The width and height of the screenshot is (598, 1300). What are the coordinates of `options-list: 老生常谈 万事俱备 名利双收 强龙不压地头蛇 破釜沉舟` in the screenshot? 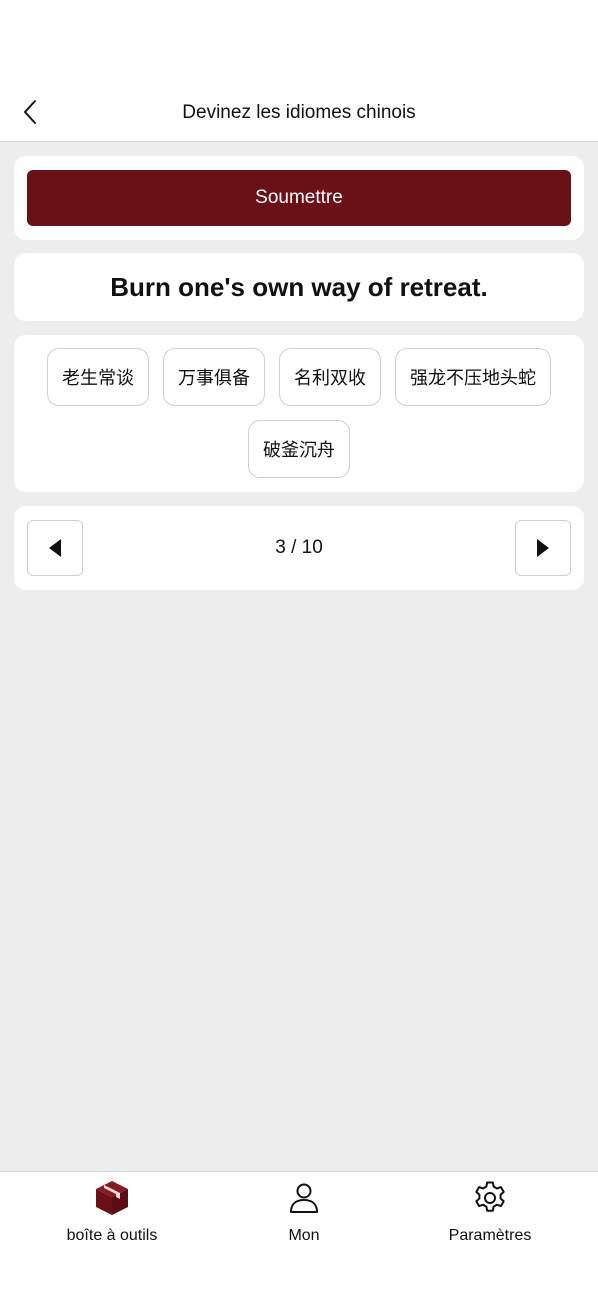 It's located at (299, 413).